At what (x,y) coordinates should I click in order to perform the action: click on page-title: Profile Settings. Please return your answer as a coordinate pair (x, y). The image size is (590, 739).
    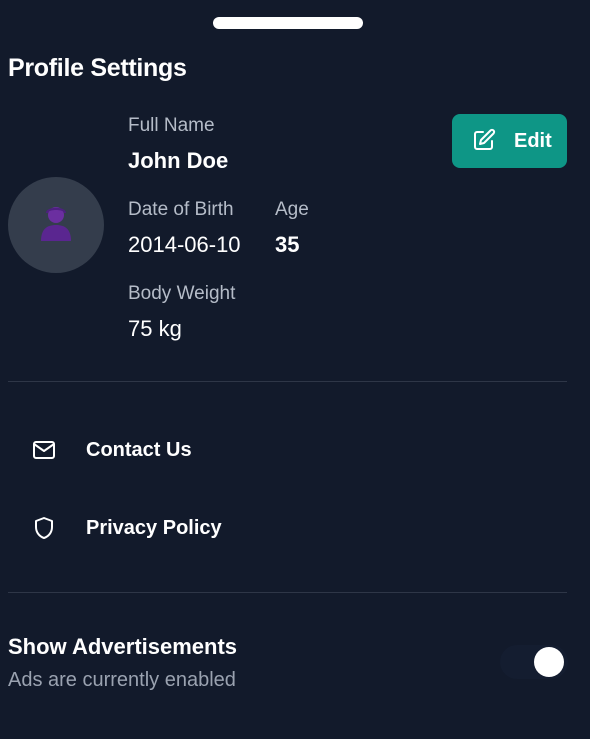
    Looking at the image, I should click on (97, 68).